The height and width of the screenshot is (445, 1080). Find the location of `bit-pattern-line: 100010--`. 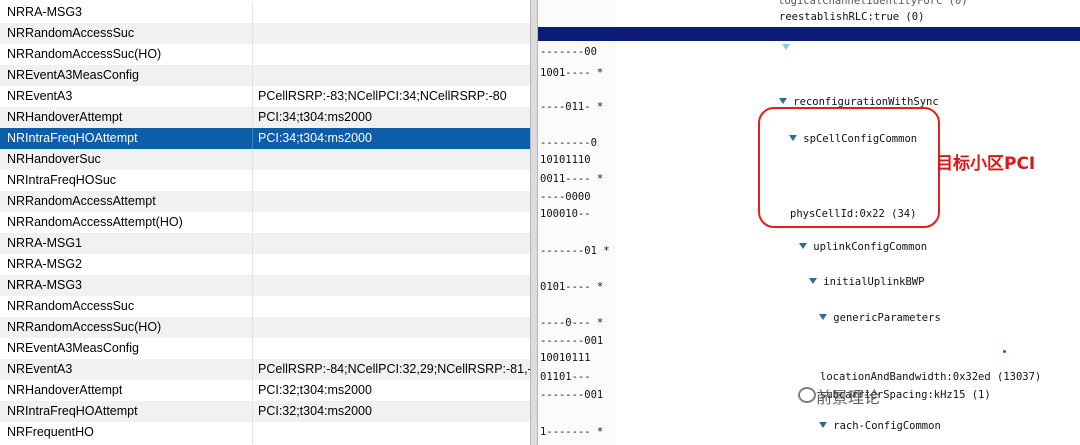

bit-pattern-line: 100010-- is located at coordinates (565, 214).